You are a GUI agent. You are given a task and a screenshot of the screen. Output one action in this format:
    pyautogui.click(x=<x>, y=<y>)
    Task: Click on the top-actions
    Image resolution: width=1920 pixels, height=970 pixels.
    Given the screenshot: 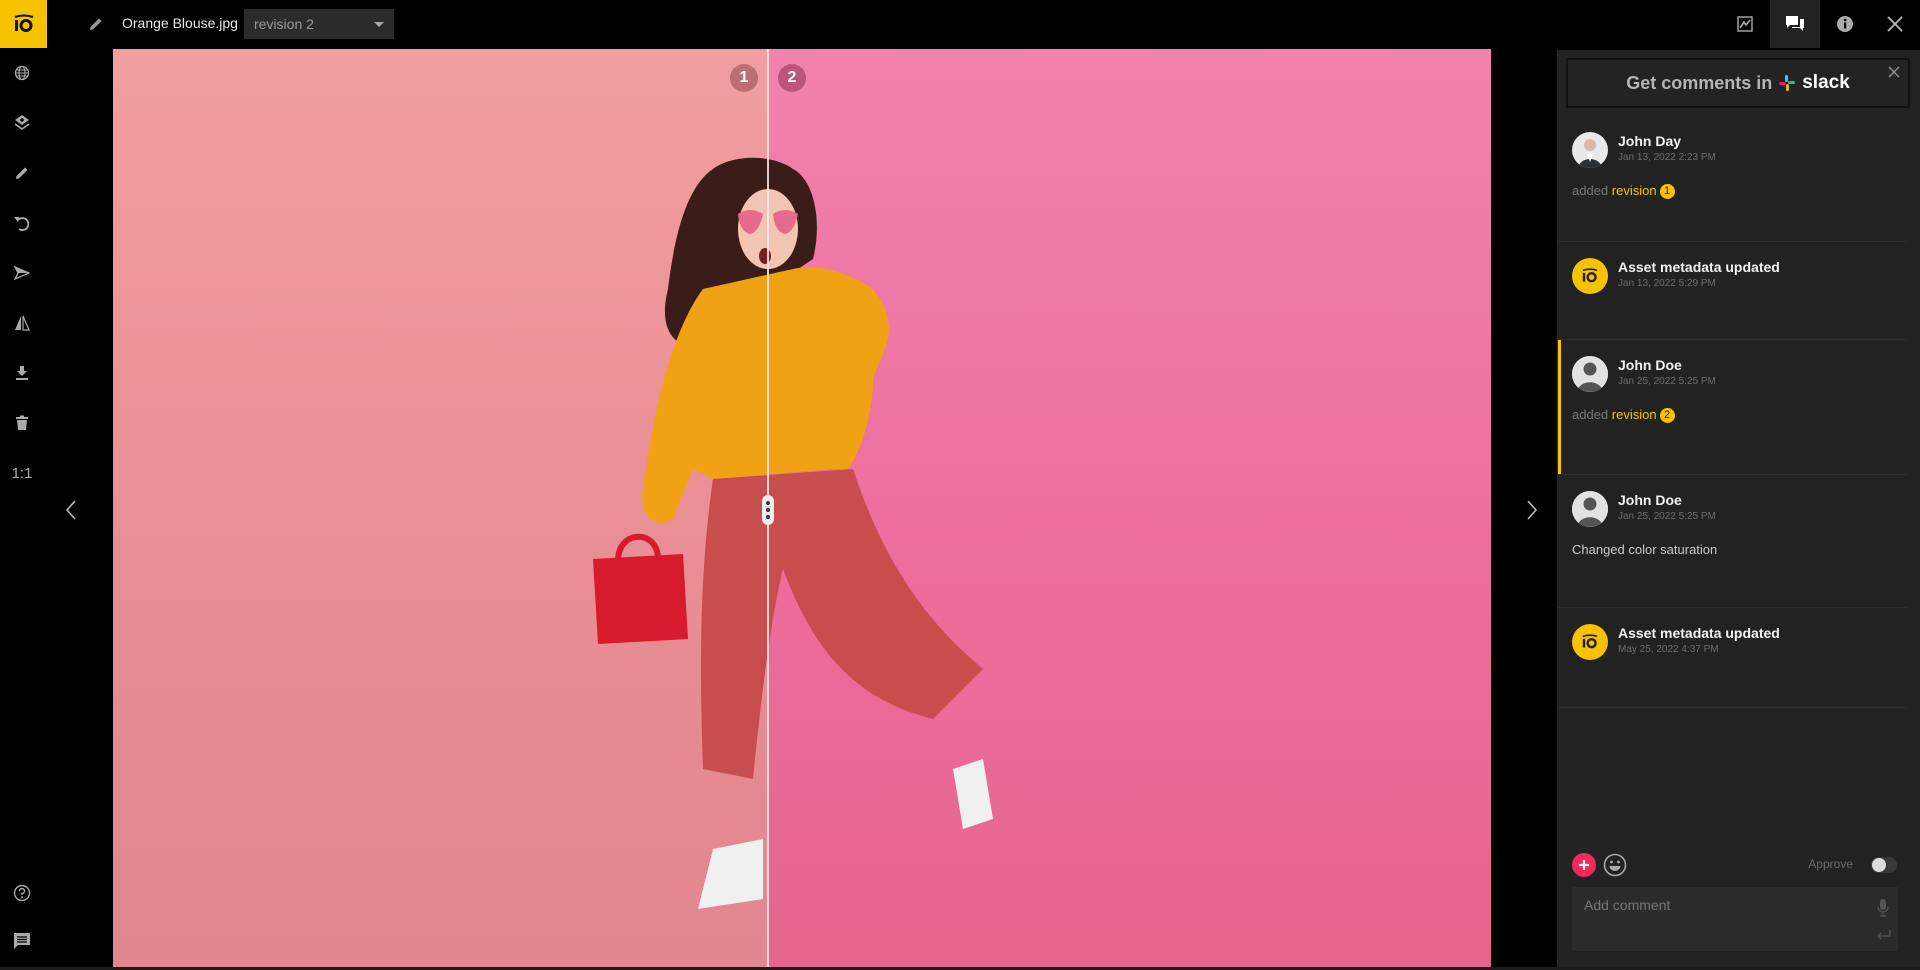 What is the action you would take?
    pyautogui.click(x=1820, y=24)
    